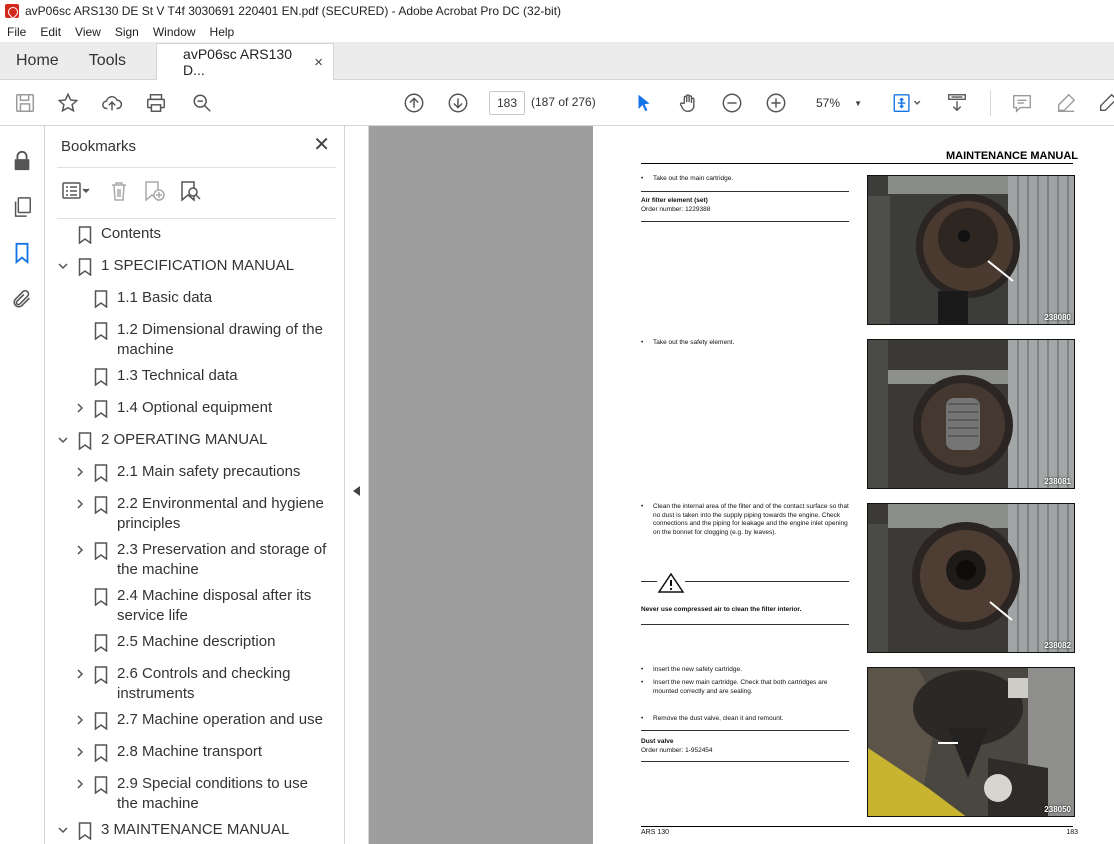 The height and width of the screenshot is (844, 1114). I want to click on bookmark-item: 2.5 Machine description, so click(186, 642).